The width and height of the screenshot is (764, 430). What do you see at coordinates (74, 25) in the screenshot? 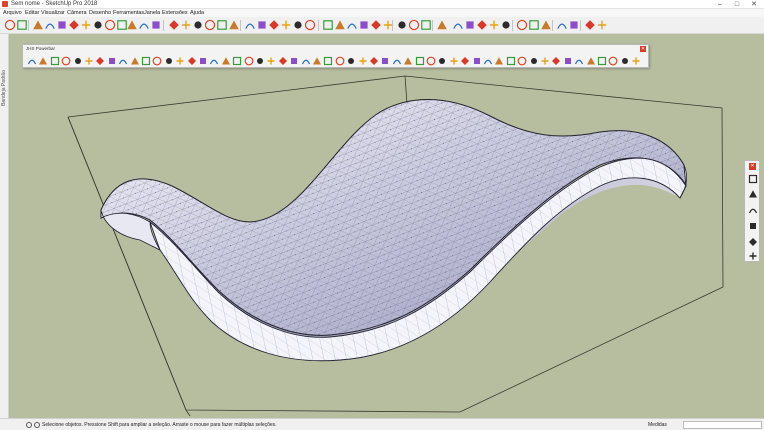
I see `rectangle-icon` at bounding box center [74, 25].